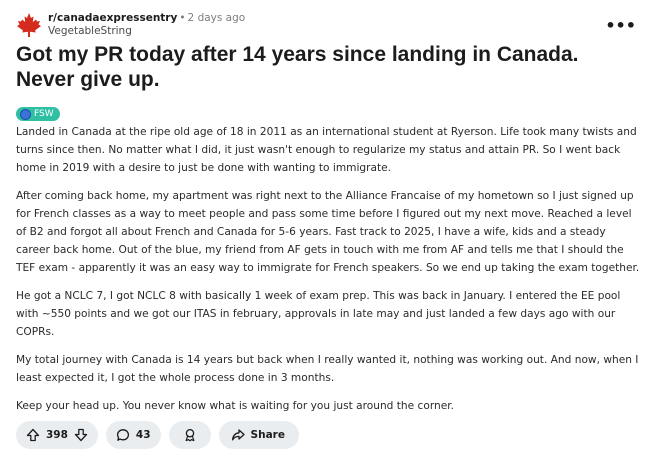 This screenshot has height=449, width=650. What do you see at coordinates (267, 435) in the screenshot?
I see `share-label: Share` at bounding box center [267, 435].